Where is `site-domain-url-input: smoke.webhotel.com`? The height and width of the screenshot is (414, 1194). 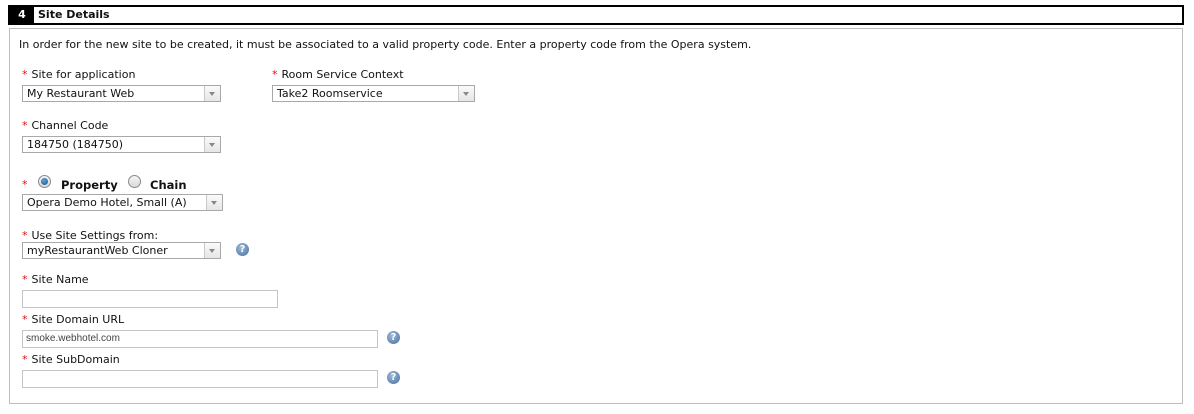
site-domain-url-input: smoke.webhotel.com is located at coordinates (200, 339).